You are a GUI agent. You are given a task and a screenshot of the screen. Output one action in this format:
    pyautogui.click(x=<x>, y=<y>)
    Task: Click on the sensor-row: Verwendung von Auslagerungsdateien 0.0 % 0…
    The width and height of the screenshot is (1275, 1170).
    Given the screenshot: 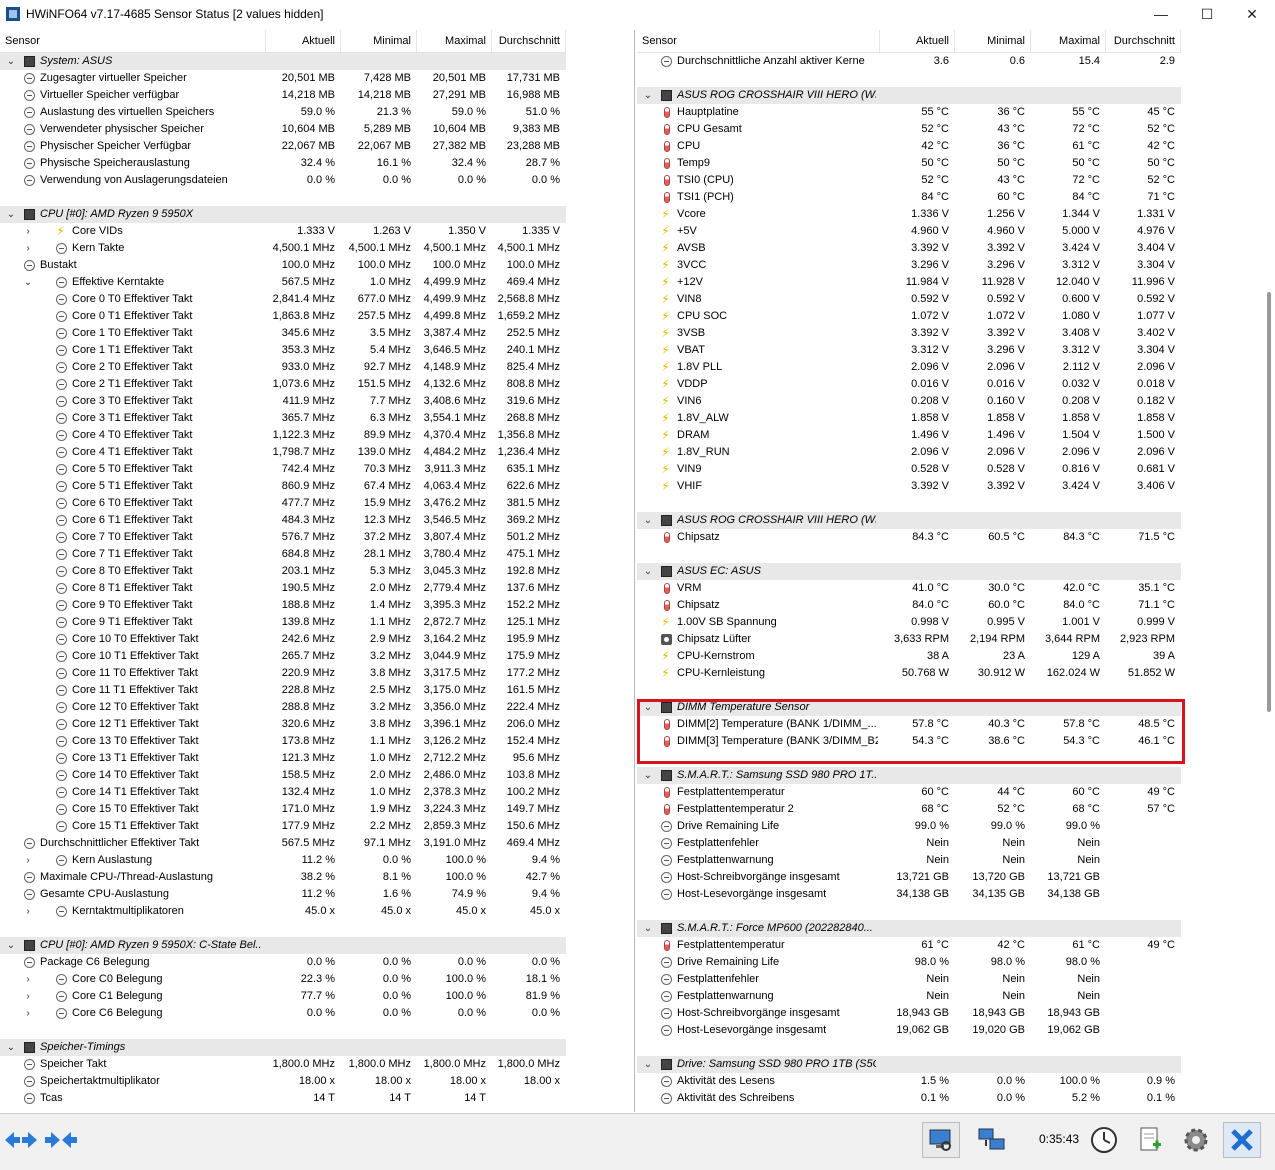 What is the action you would take?
    pyautogui.click(x=283, y=180)
    